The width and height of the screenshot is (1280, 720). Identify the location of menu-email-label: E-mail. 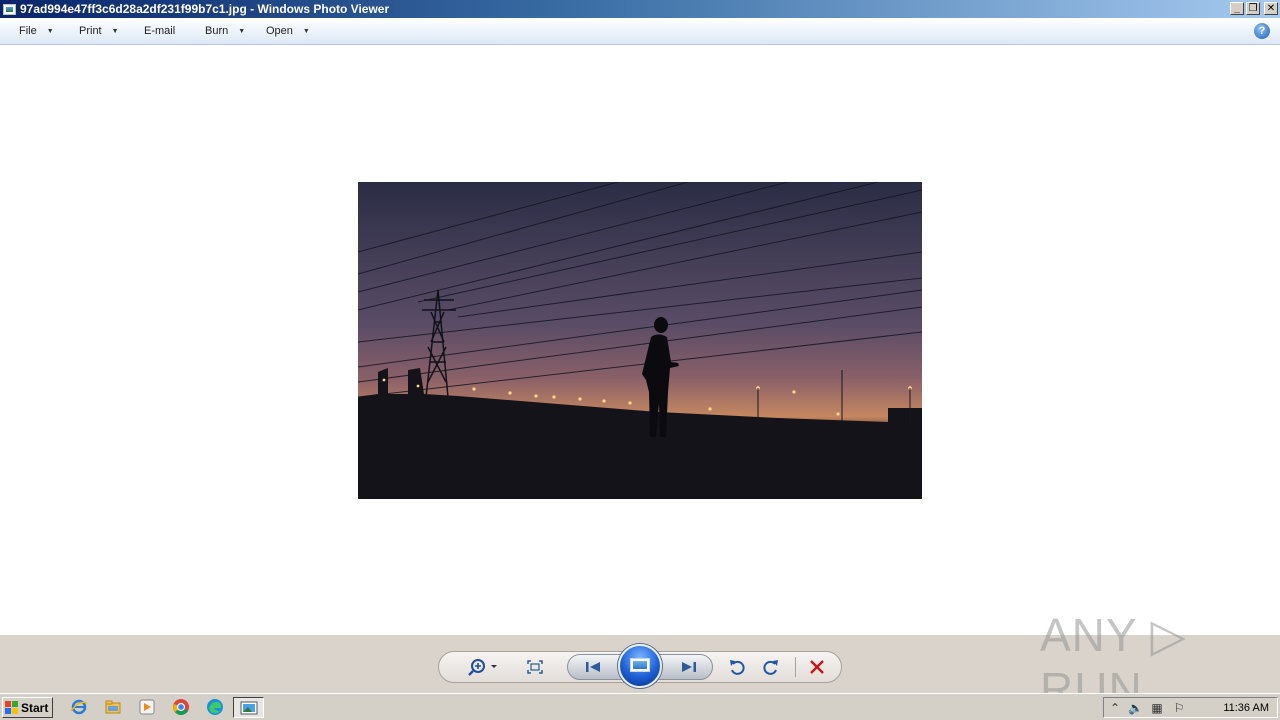
(160, 31).